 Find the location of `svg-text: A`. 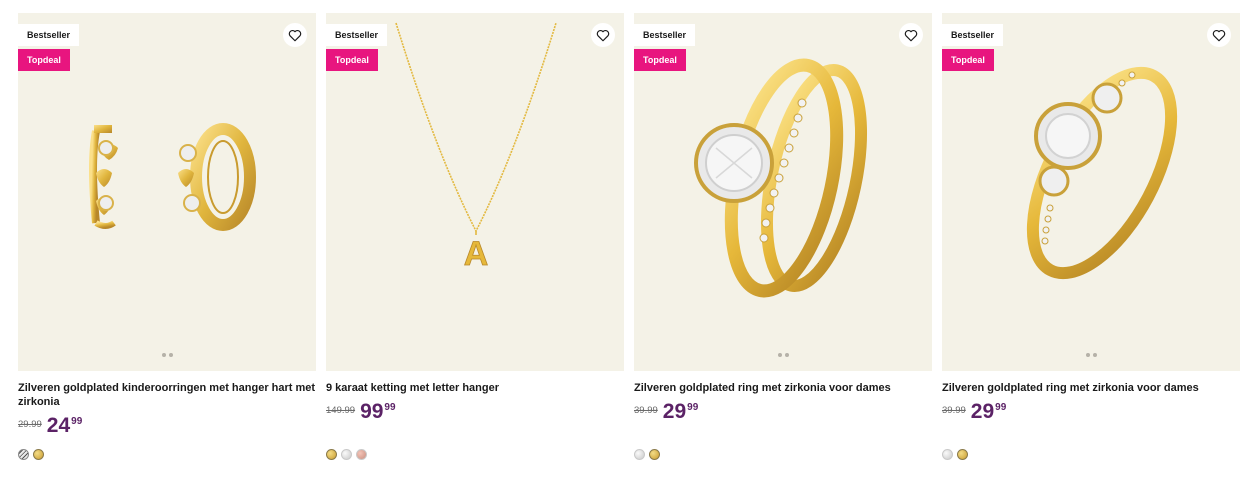

svg-text: A is located at coordinates (476, 254).